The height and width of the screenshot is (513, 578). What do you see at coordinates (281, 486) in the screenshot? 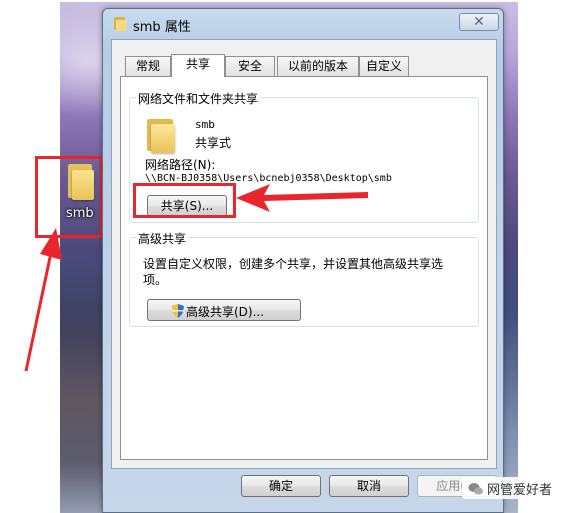
I see `ok-button: 确定` at bounding box center [281, 486].